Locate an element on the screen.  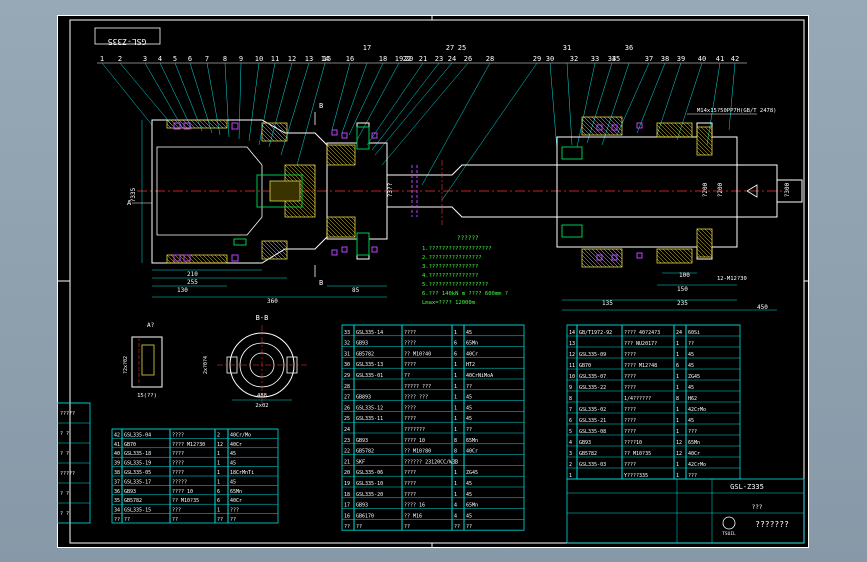
parts-list-mid-cell: 17 is located at coordinates (347, 506).